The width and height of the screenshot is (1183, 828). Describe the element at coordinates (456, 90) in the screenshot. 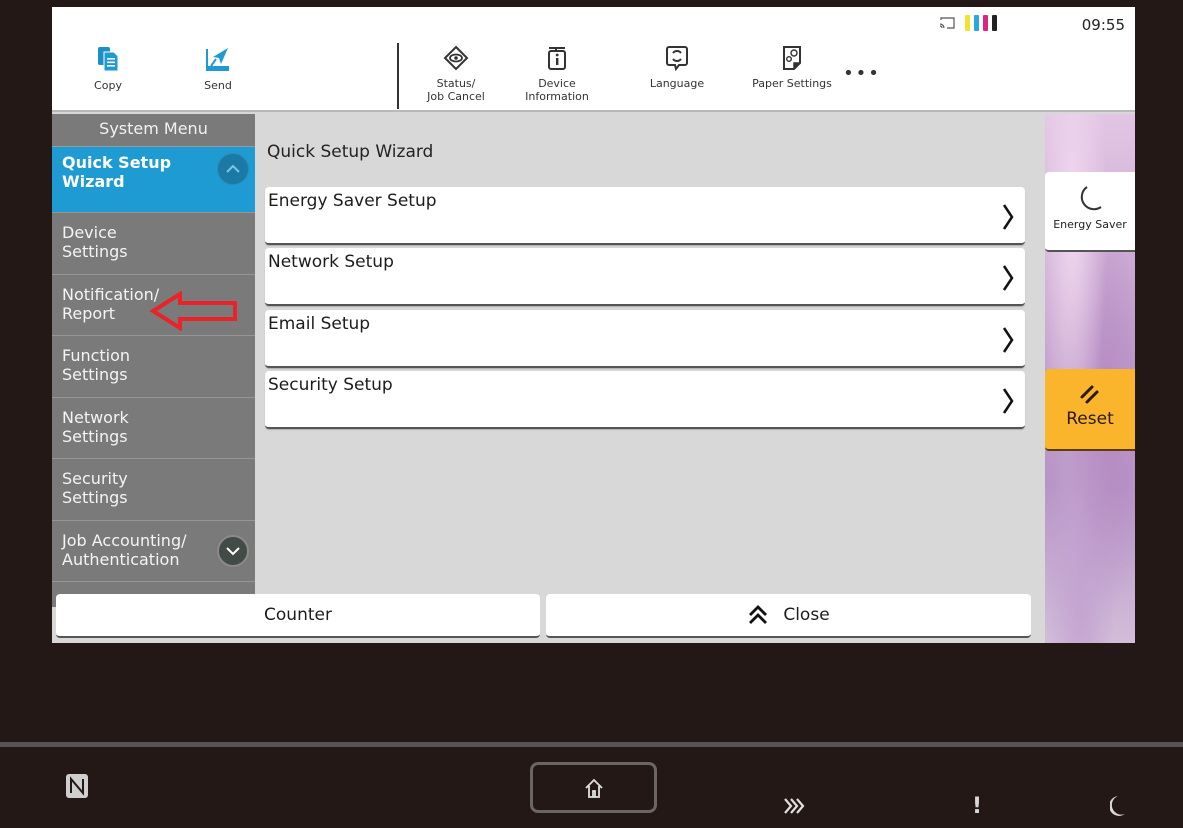

I see `status-job-cancel-label: Status/ Job Cancel` at that location.